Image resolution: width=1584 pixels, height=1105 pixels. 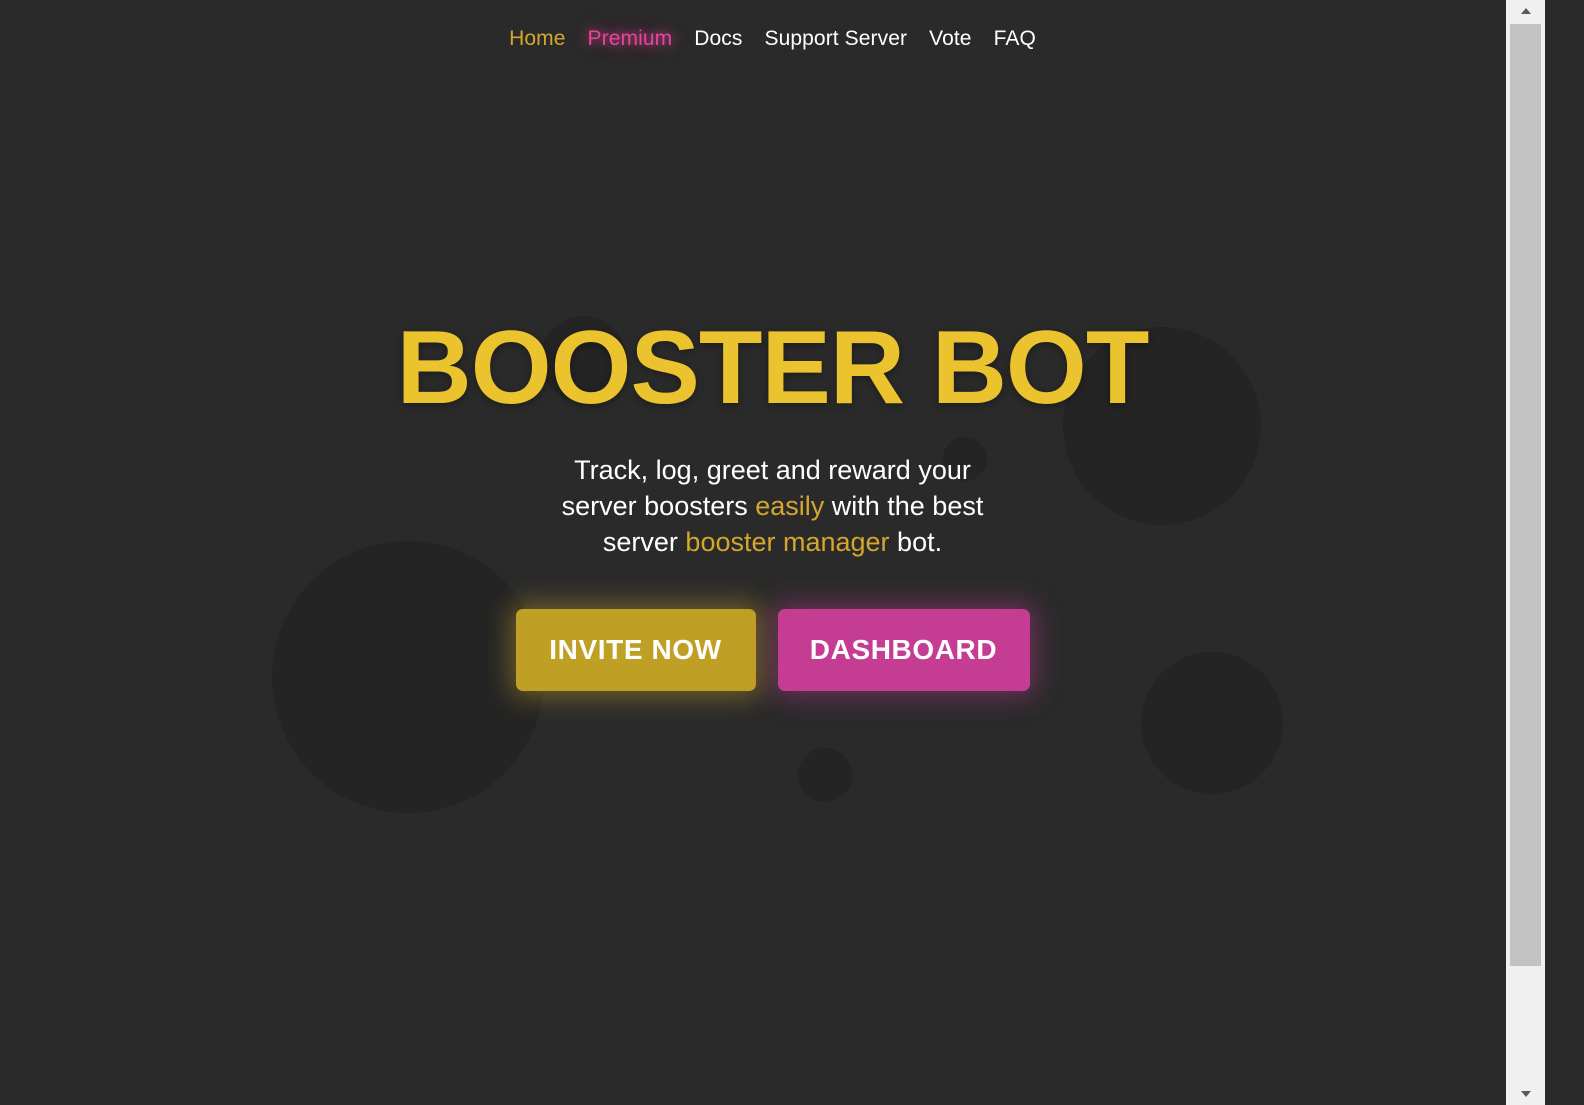 What do you see at coordinates (635, 649) in the screenshot?
I see `invite-now-button: INVITE NOW` at bounding box center [635, 649].